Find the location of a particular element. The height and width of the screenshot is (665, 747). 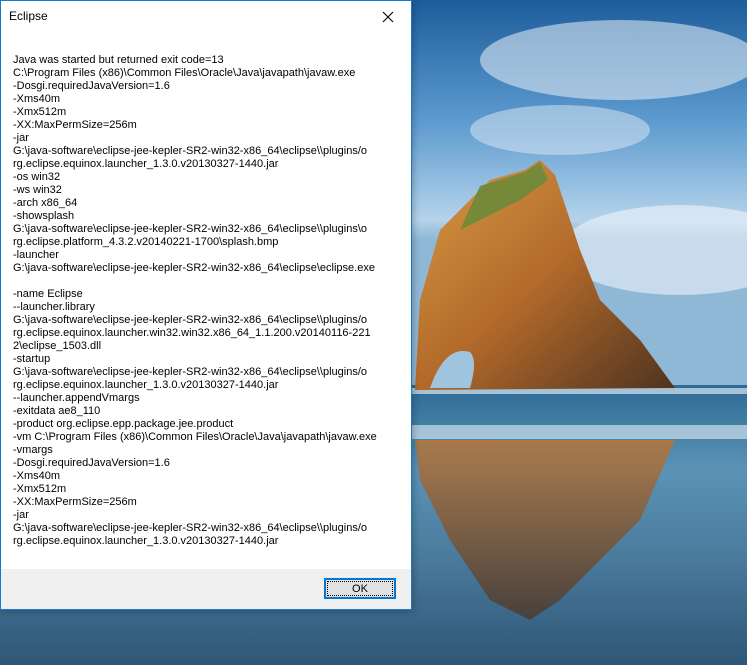

message-line: --launcher.library is located at coordinates (54, 307).